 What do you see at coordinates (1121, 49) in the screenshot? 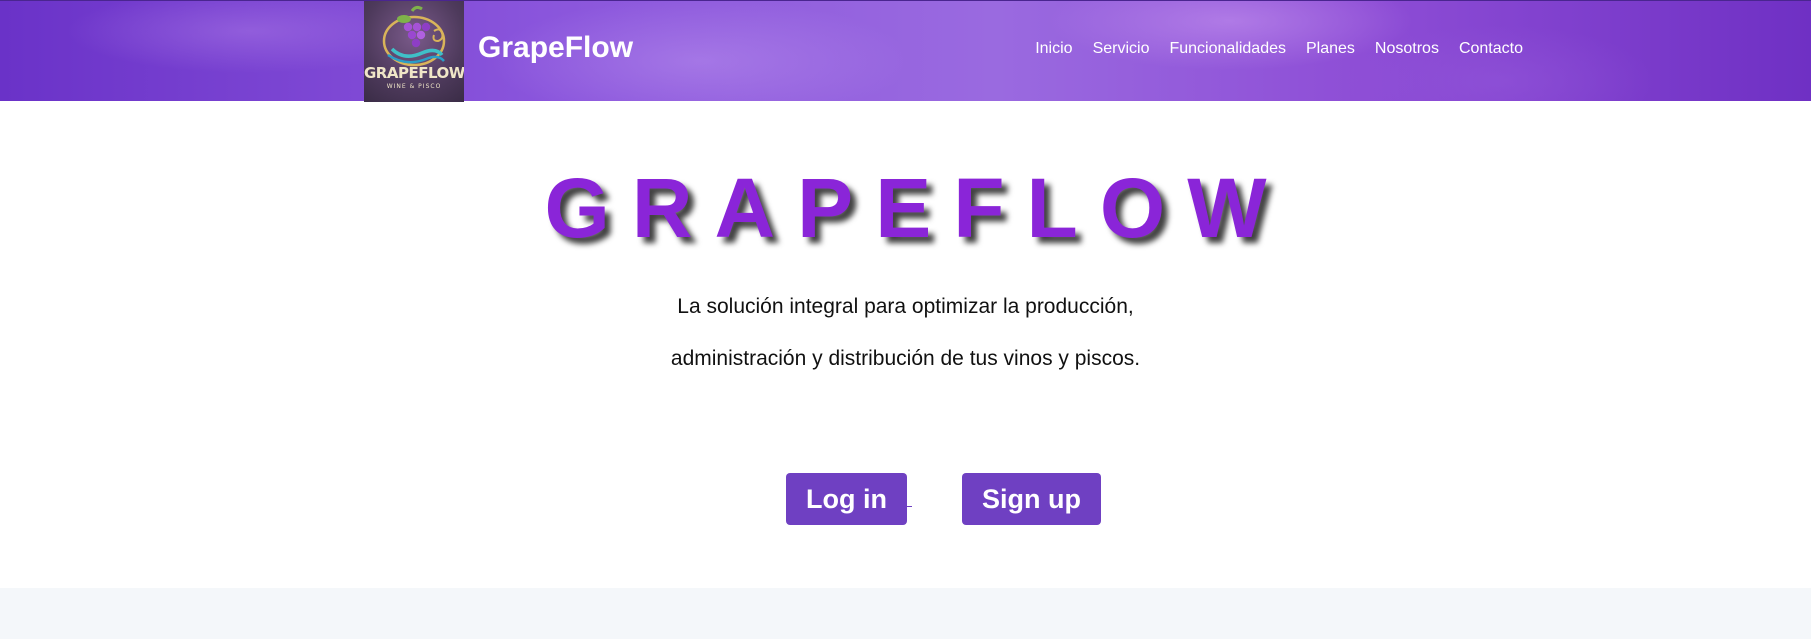
I see `nav-link-servicio: Servicio` at bounding box center [1121, 49].